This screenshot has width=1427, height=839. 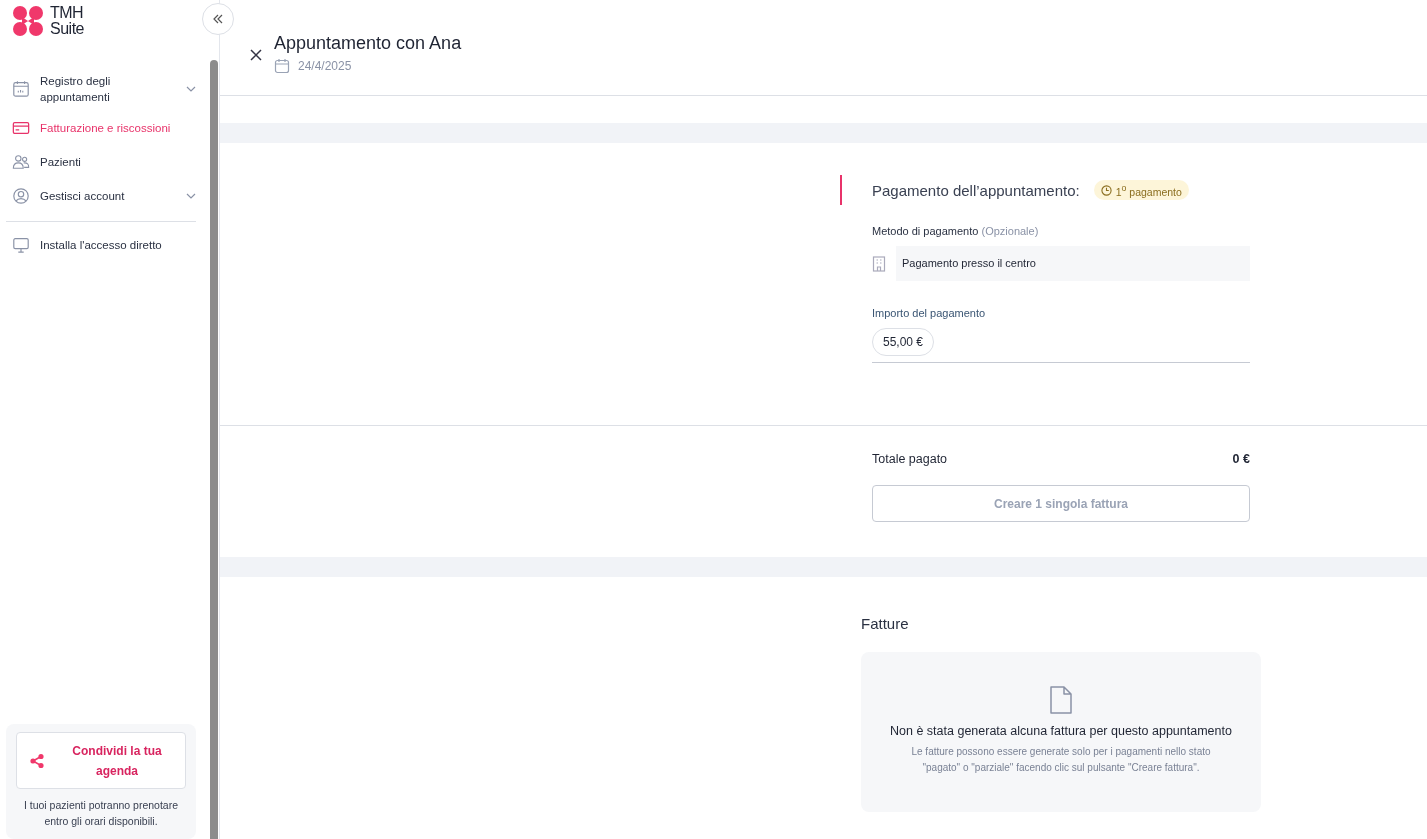 I want to click on field-label: Importo del pagamento, so click(x=929, y=313).